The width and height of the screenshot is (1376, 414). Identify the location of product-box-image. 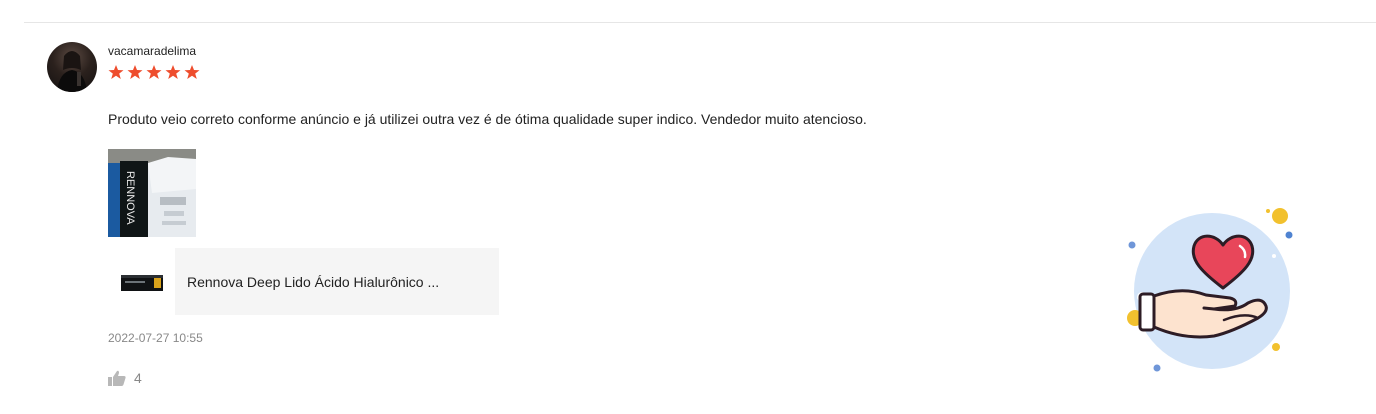
(141, 282).